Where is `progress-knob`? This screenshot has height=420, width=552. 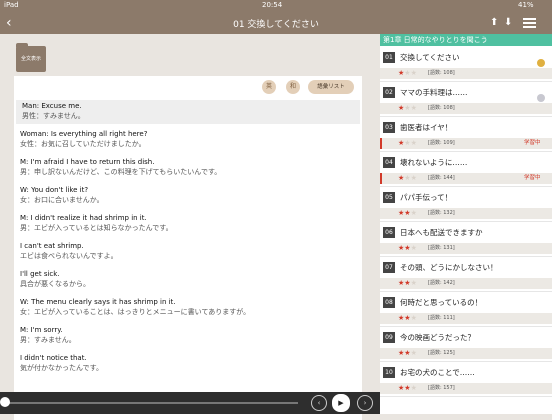 progress-knob is located at coordinates (5, 402).